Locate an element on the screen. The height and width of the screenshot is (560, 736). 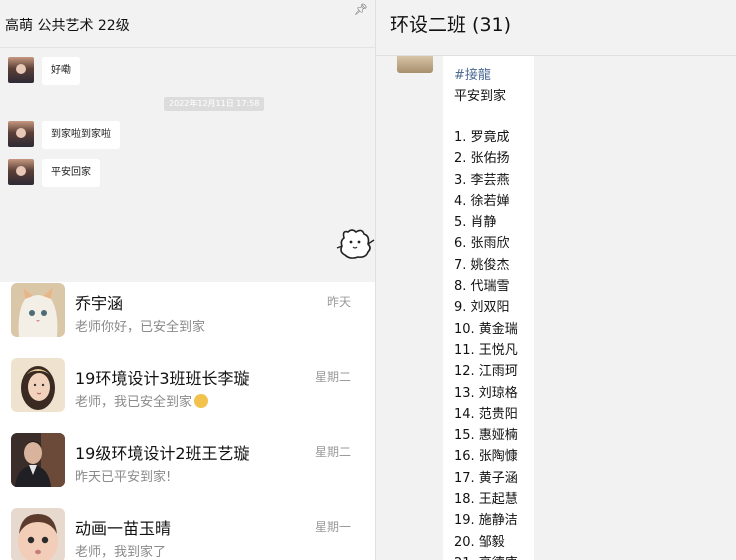
chat-title: 高萌 公共艺术 22级 is located at coordinates (67, 26).